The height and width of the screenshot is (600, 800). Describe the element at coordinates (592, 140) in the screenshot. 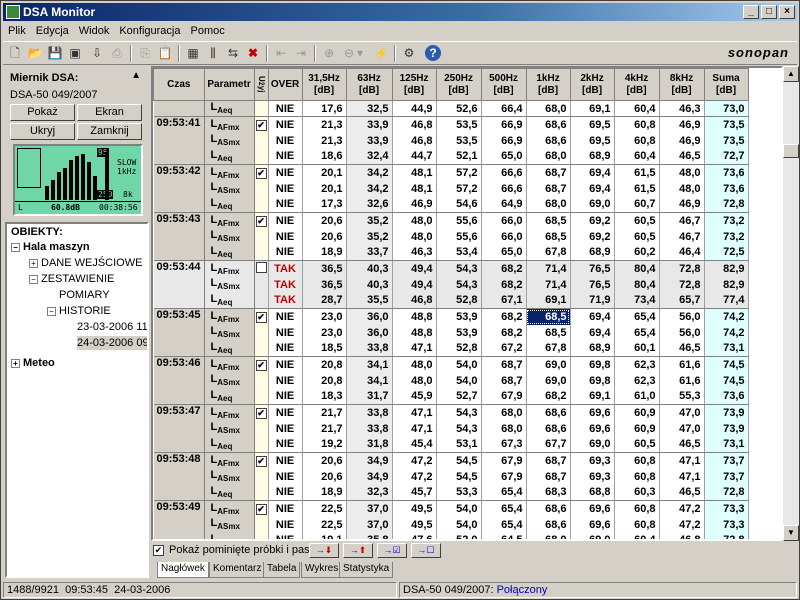

I see `band-value: 69,5` at that location.